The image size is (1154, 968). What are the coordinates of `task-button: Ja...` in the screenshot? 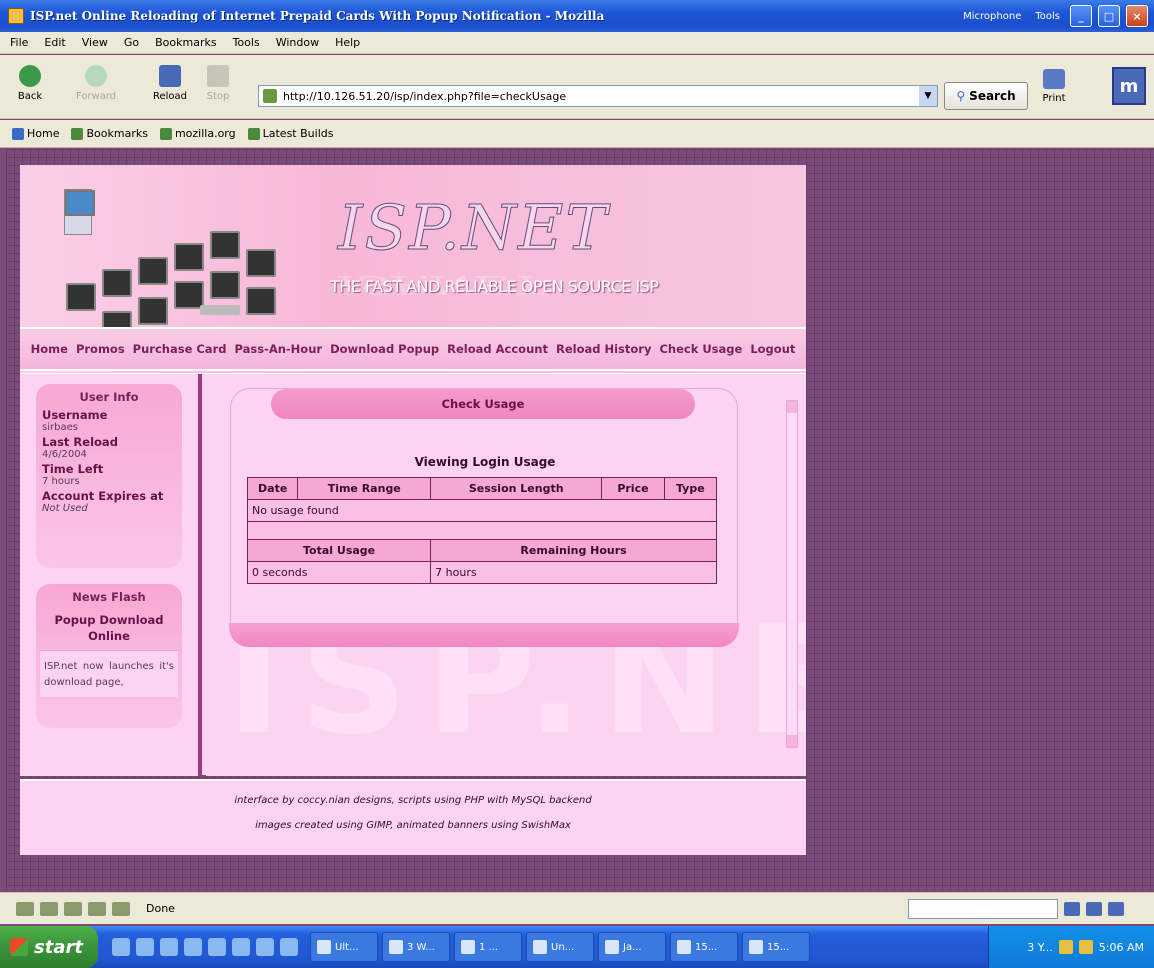 It's located at (632, 947).